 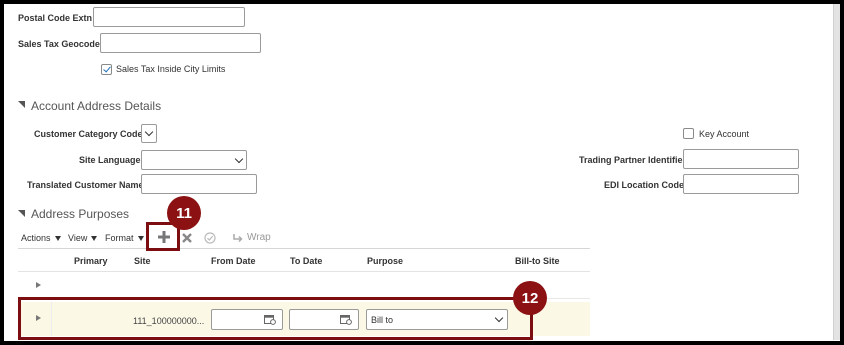 I want to click on site-language-label: Site Language, so click(x=110, y=160).